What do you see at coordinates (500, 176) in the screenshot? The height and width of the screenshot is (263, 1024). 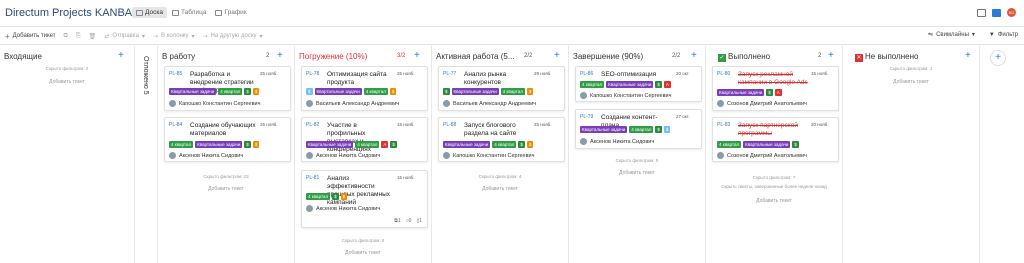 I see `hidden-note: Скрыто фильтром: 4` at bounding box center [500, 176].